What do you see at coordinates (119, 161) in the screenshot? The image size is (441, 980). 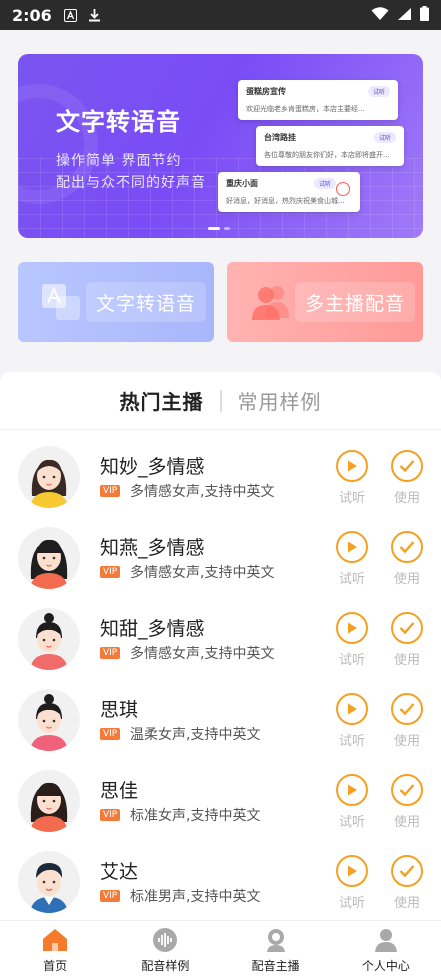 I see `banner-subtitle: 操作简单 界面节约` at bounding box center [119, 161].